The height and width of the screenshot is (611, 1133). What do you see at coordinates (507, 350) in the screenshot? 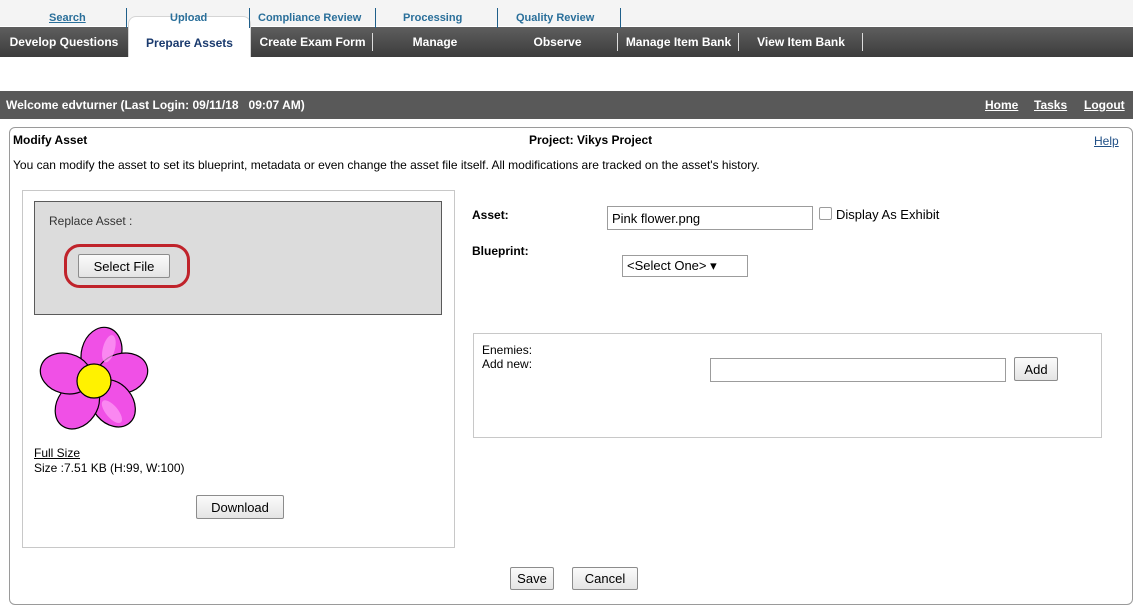
I see `enemies-label: Enemies:` at bounding box center [507, 350].